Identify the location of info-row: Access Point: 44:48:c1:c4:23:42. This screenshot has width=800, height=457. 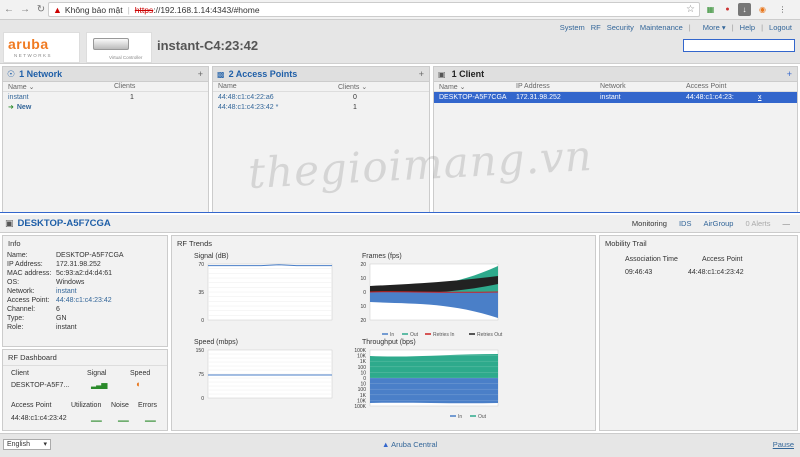
(85, 300).